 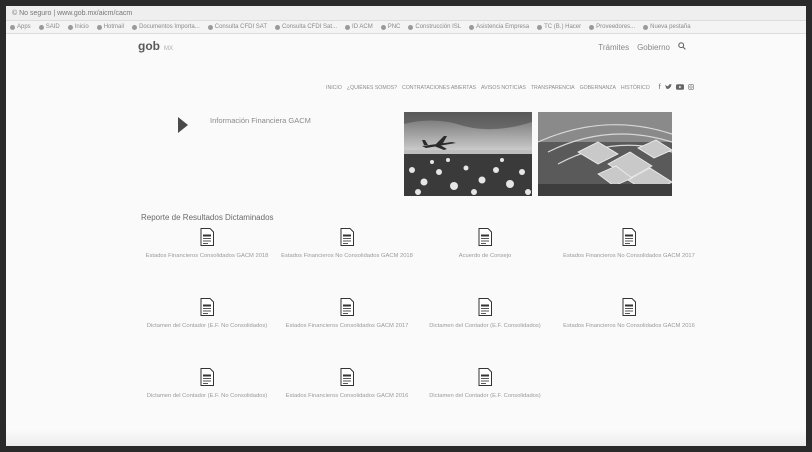 What do you see at coordinates (682, 47) in the screenshot?
I see `search-icon` at bounding box center [682, 47].